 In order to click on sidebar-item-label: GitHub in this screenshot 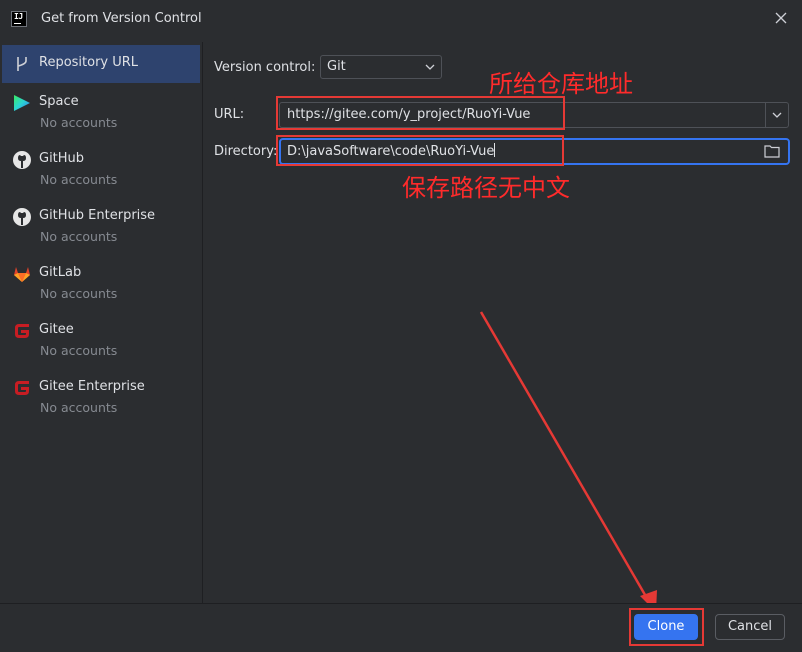, I will do `click(62, 158)`.